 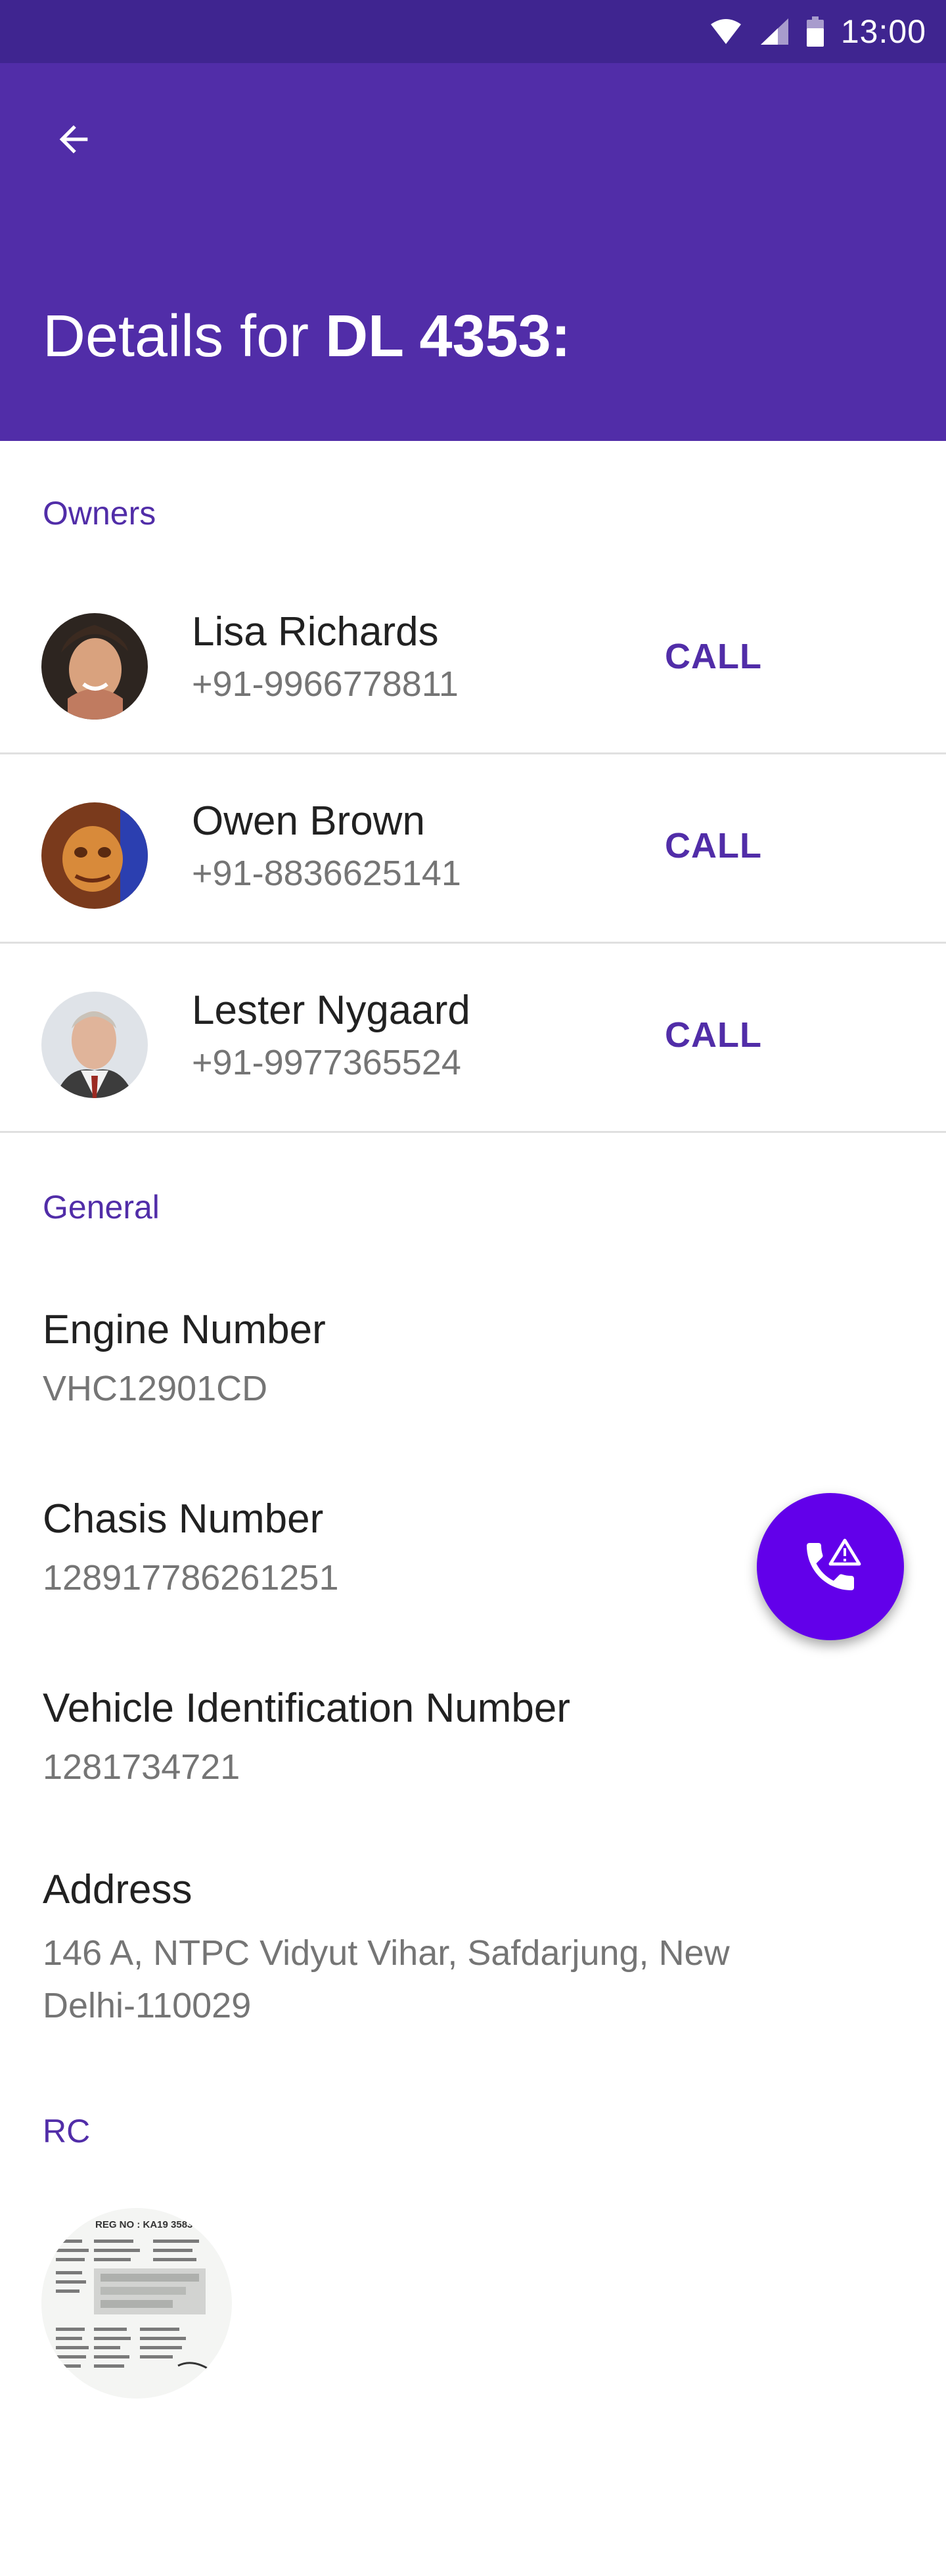 What do you see at coordinates (326, 874) in the screenshot?
I see `owner-phone: +91-8836625141` at bounding box center [326, 874].